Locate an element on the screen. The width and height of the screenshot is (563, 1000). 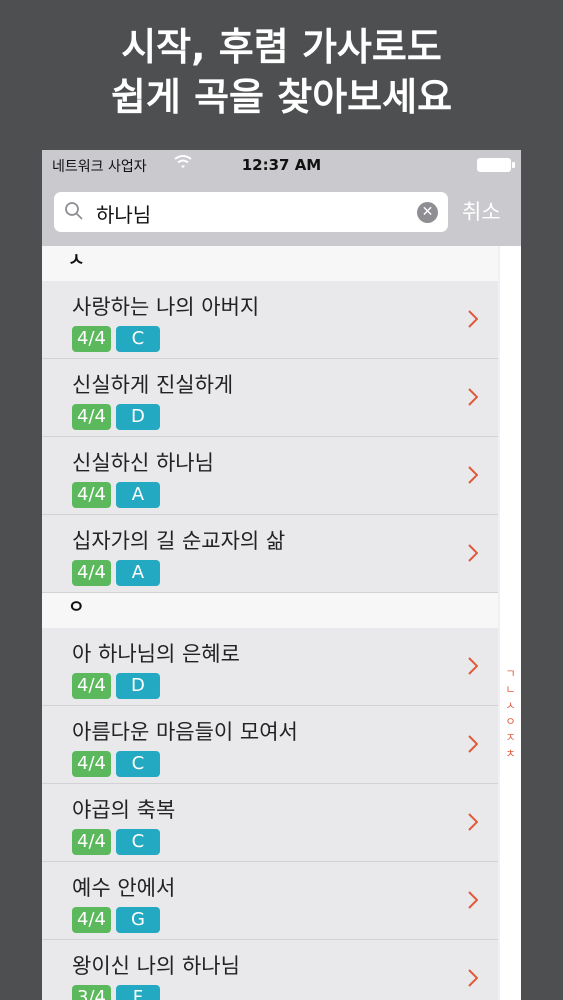
song-row: 십자가의 길 순교자의 삶 4/4 A is located at coordinates (270, 554).